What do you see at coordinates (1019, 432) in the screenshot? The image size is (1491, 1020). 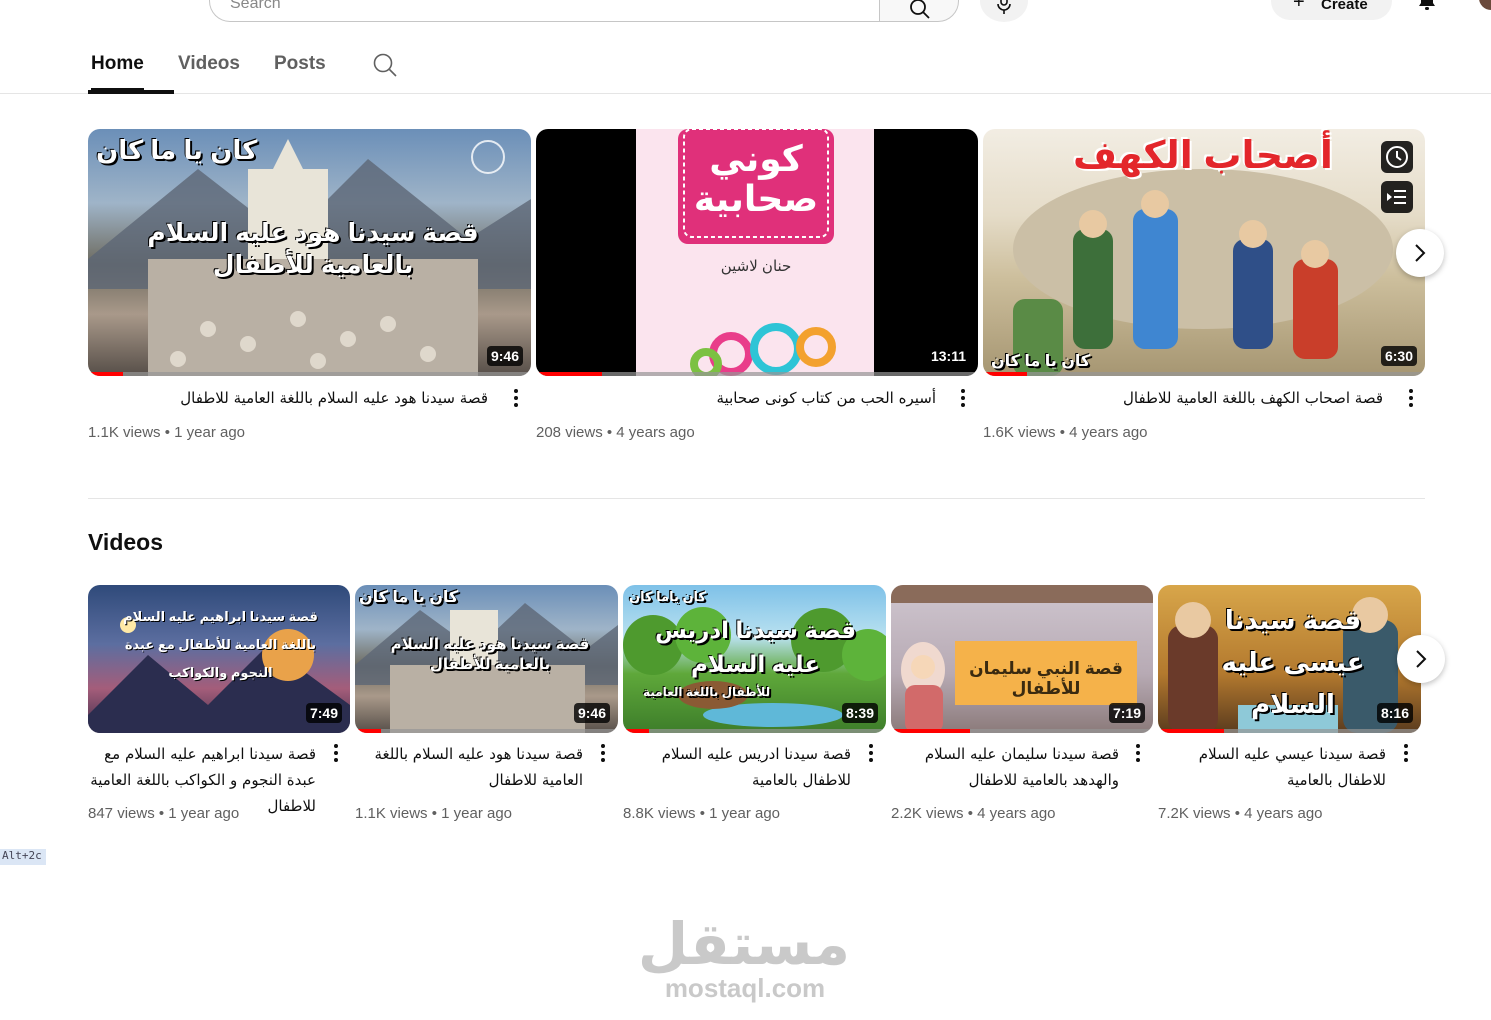 I see `view-count: 1.6K views` at bounding box center [1019, 432].